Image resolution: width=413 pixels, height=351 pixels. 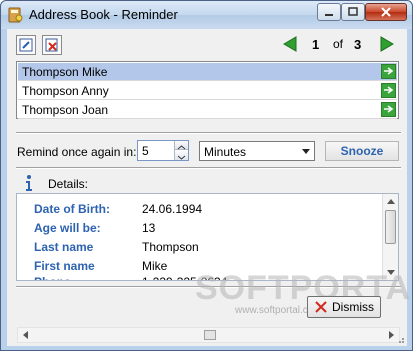 I want to click on address-book-icon, so click(x=15, y=15).